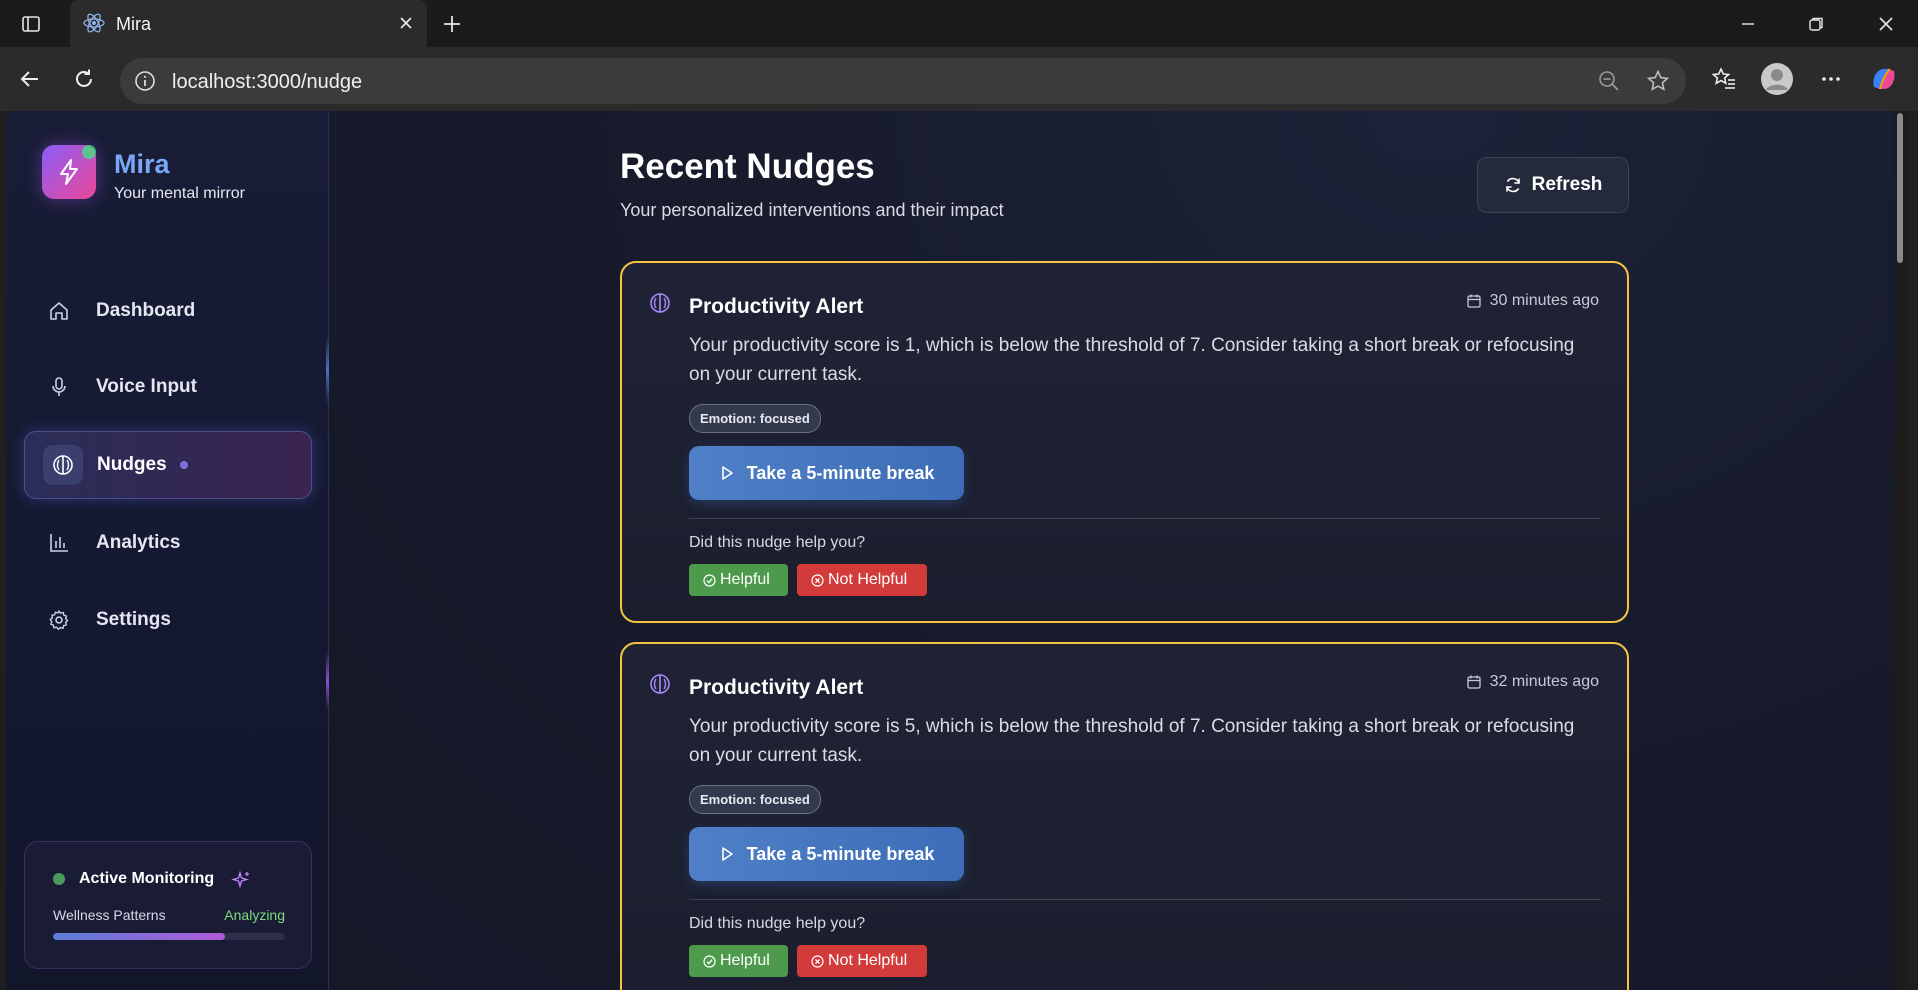 This screenshot has width=1918, height=990. I want to click on gear-icon, so click(59, 620).